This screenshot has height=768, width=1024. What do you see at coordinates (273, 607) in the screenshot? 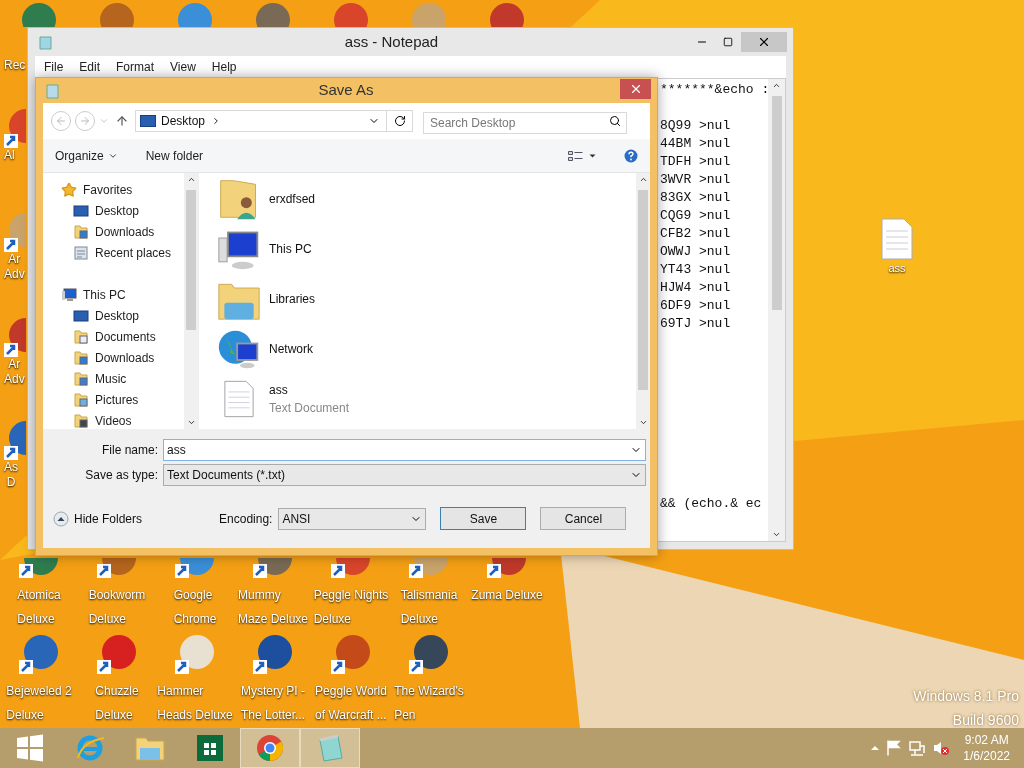
I see `desktop-icon-label: Mummy Maze Deluxe` at bounding box center [273, 607].